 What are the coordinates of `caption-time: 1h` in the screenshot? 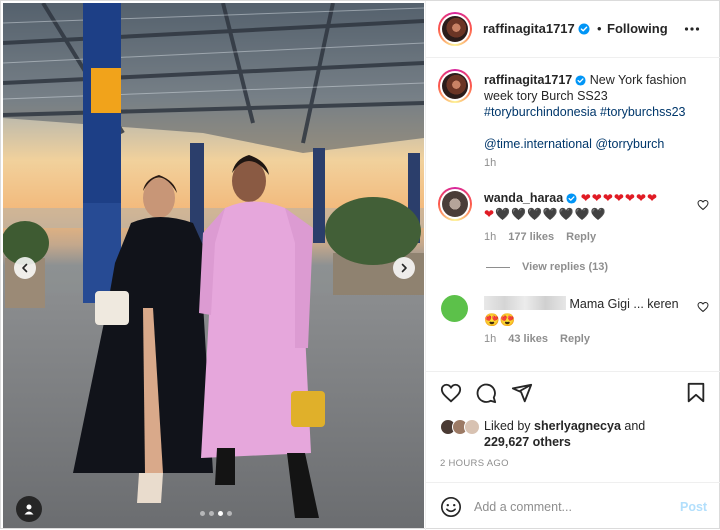 It's located at (490, 163).